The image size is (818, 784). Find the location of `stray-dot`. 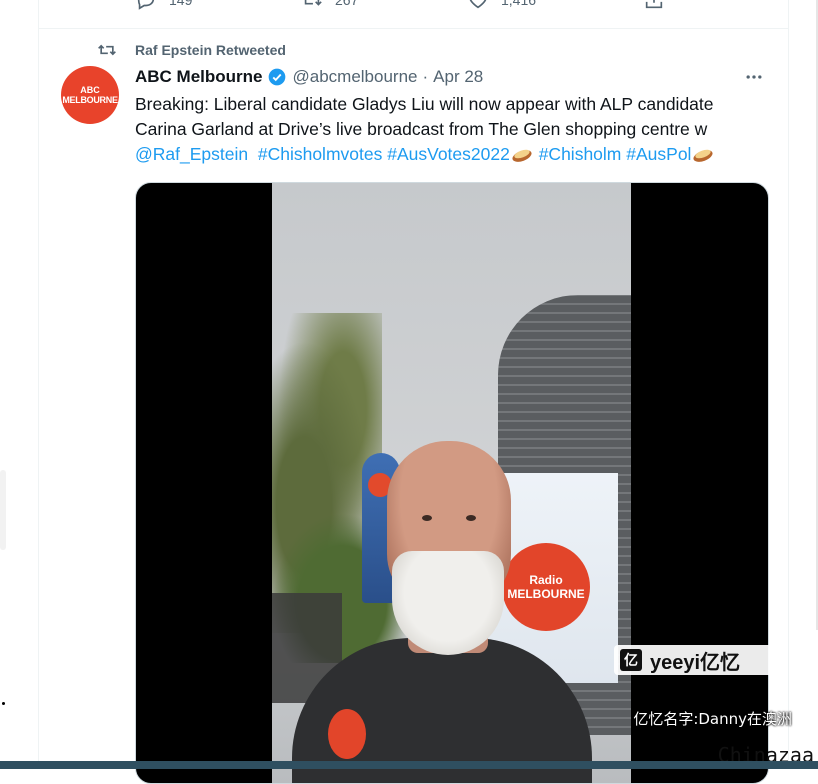

stray-dot is located at coordinates (3, 703).